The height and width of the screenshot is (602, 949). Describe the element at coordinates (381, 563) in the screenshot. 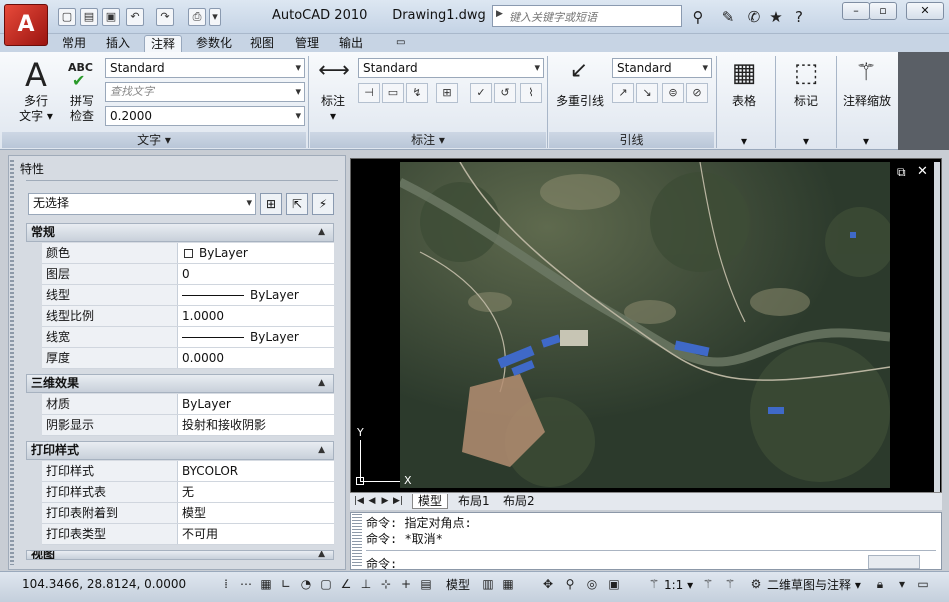

I see `command-prompt: 命令:` at that location.